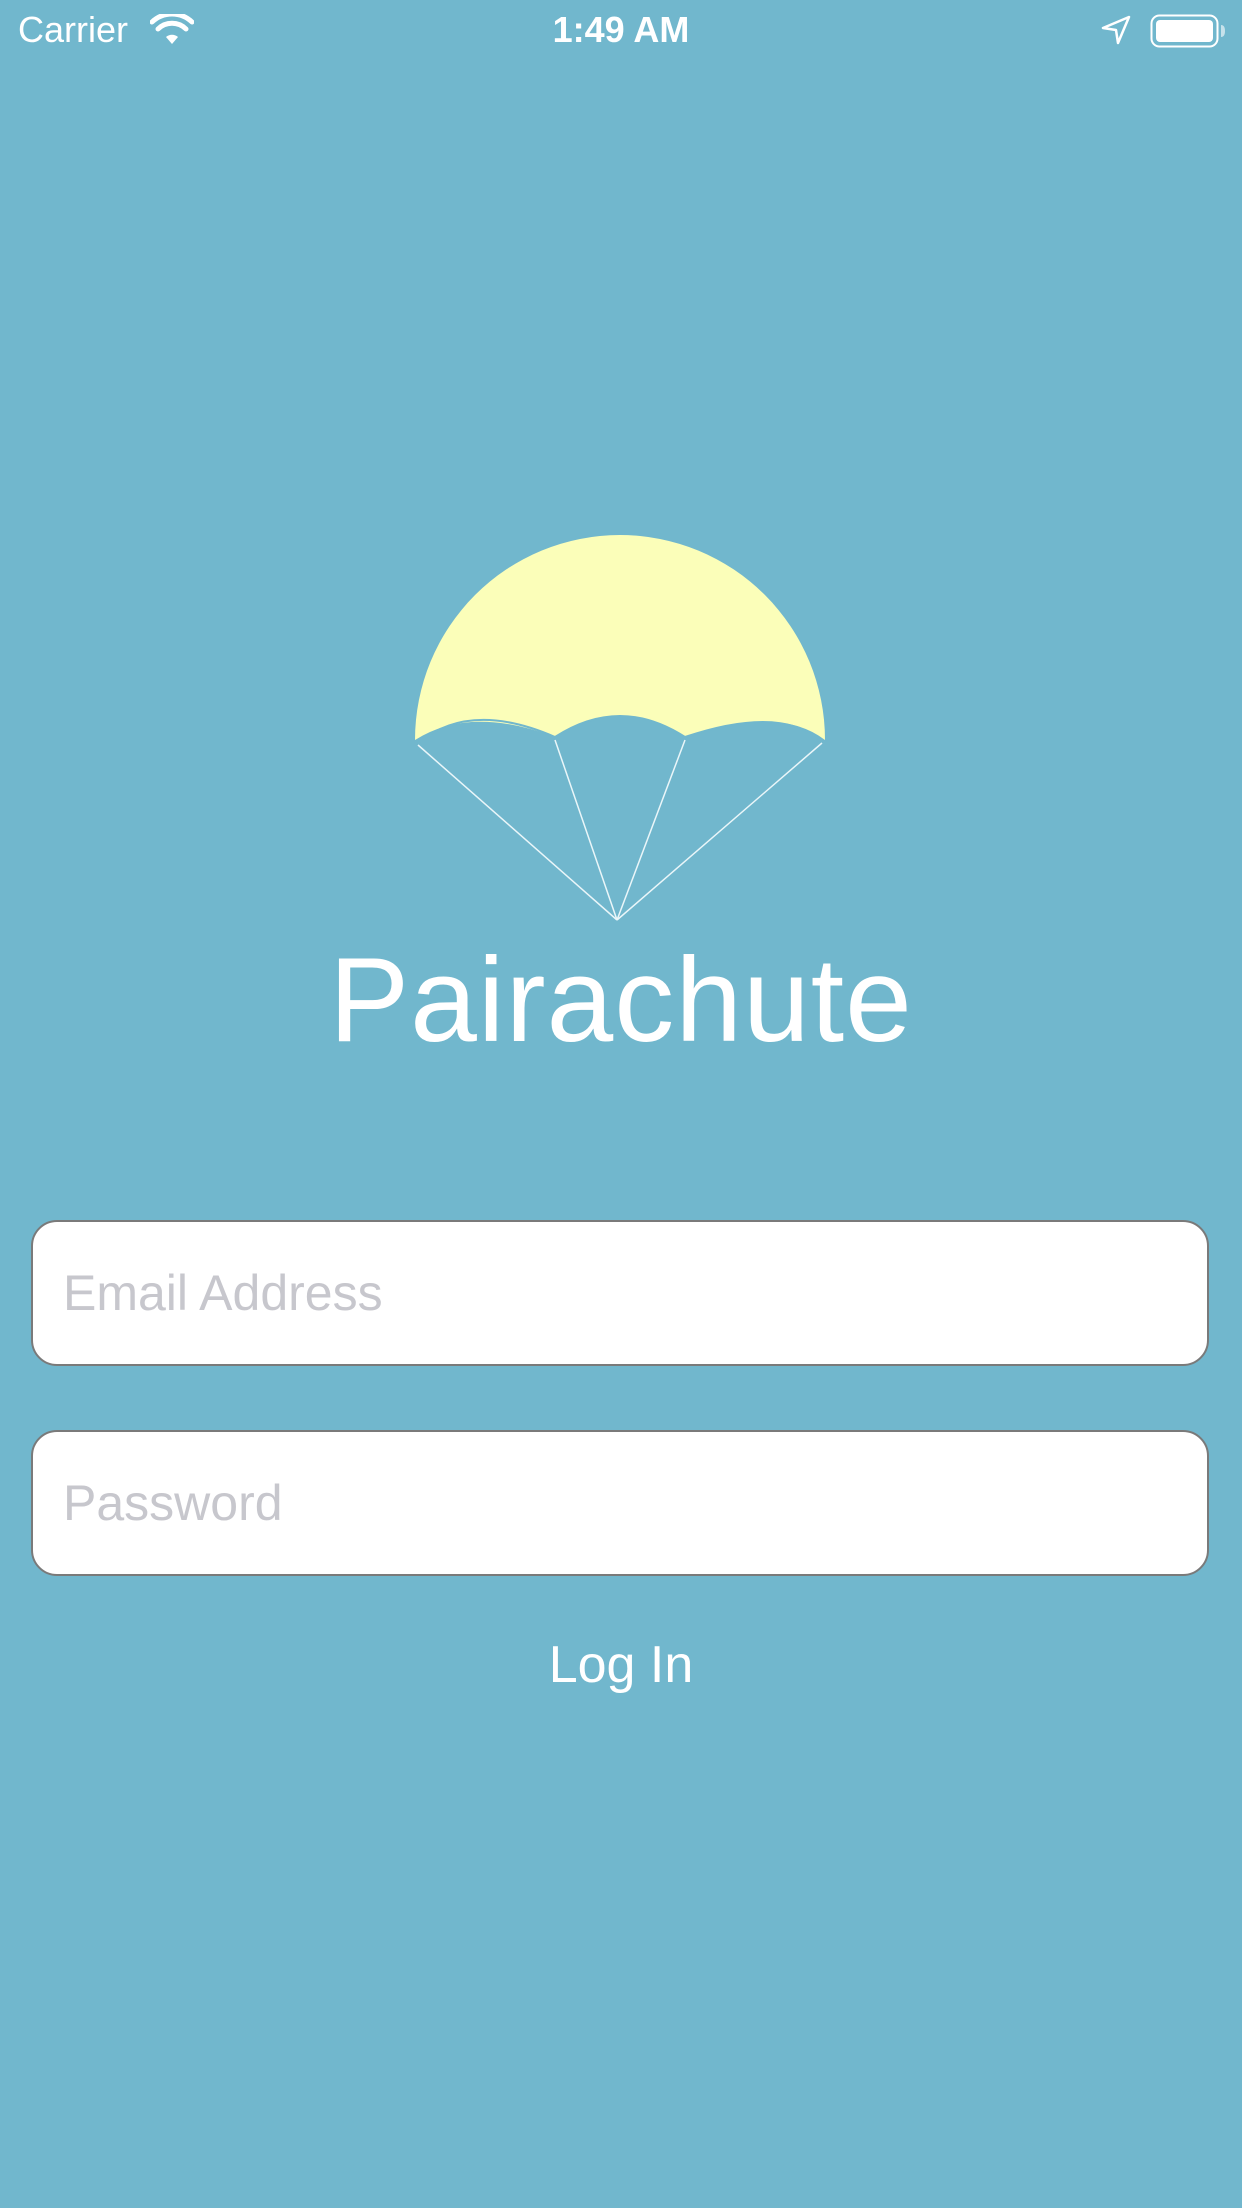 Image resolution: width=1242 pixels, height=2208 pixels. I want to click on app-title: Pairachute, so click(621, 1000).